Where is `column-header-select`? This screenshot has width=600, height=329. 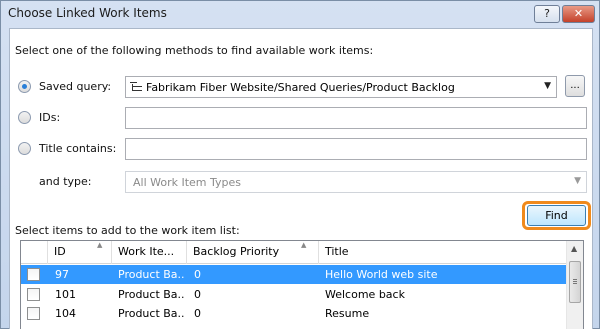
column-header-select is located at coordinates (34, 252).